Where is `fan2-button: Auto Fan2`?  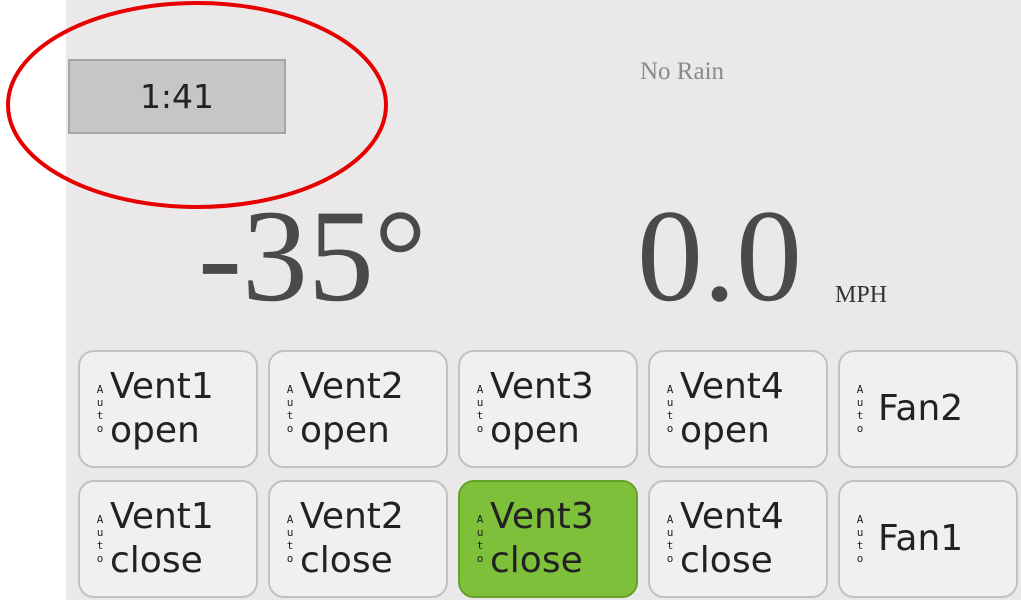
fan2-button: Auto Fan2 is located at coordinates (928, 409).